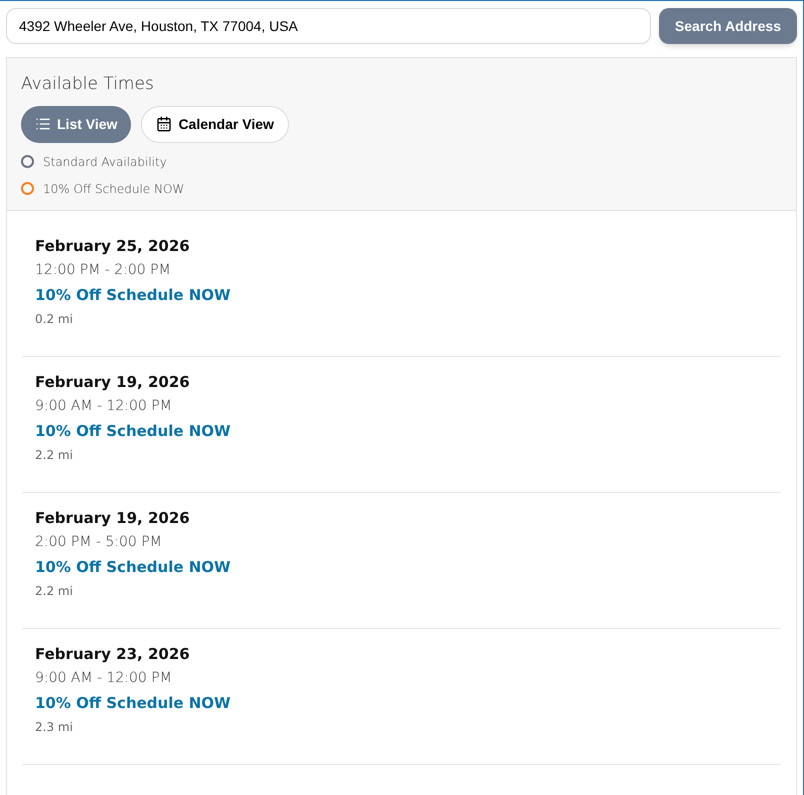 Image resolution: width=804 pixels, height=795 pixels. What do you see at coordinates (328, 26) in the screenshot?
I see `address-field: 4392 Wheeler Ave, Houston, TX 77004, USA` at bounding box center [328, 26].